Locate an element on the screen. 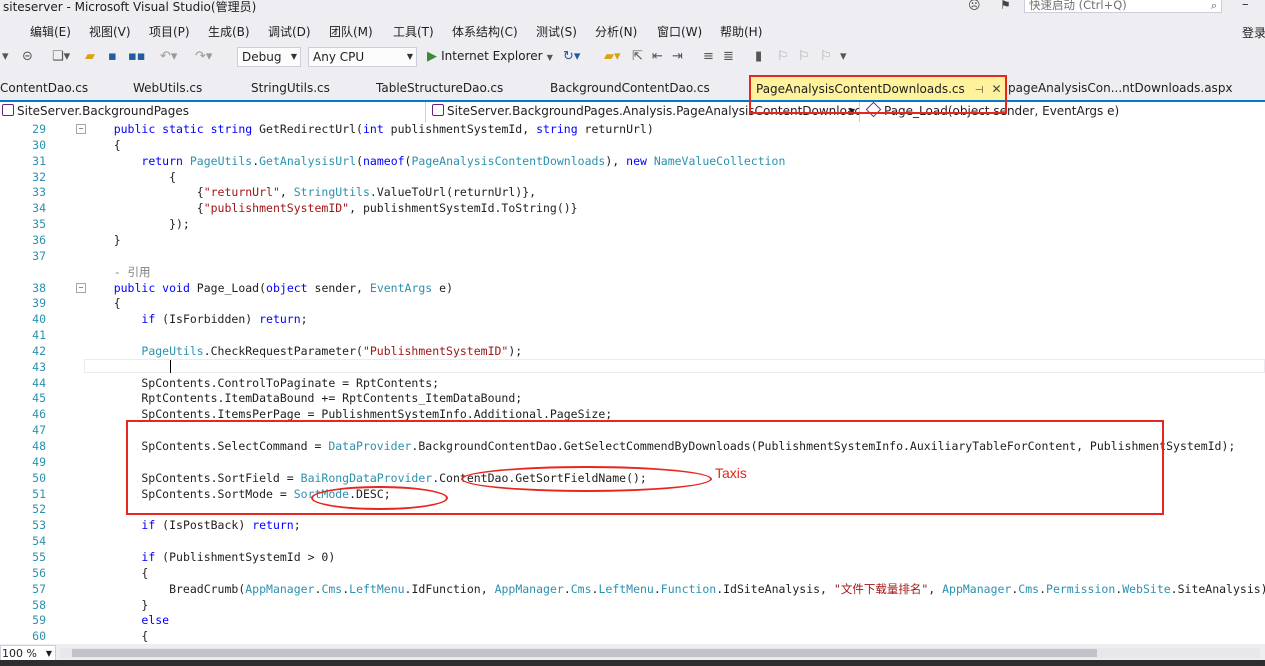  code-token: ), is located at coordinates (616, 160).